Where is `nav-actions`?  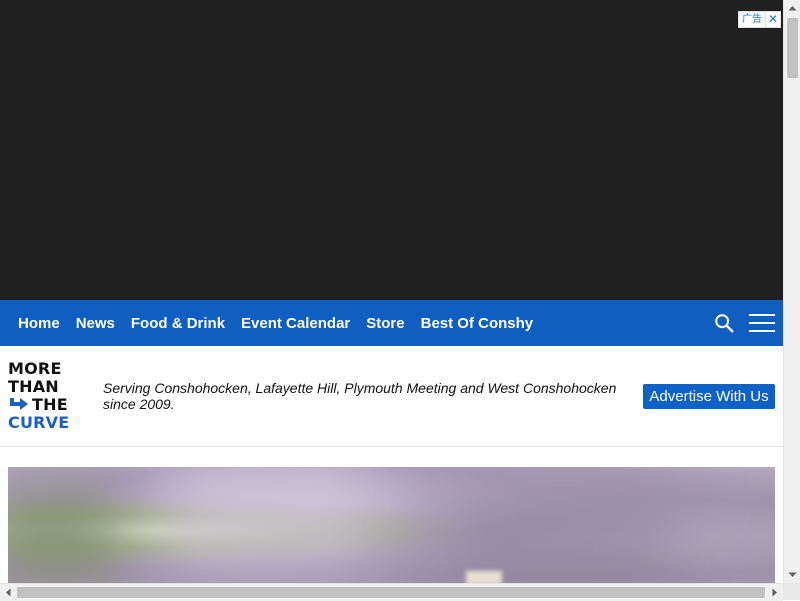 nav-actions is located at coordinates (744, 323).